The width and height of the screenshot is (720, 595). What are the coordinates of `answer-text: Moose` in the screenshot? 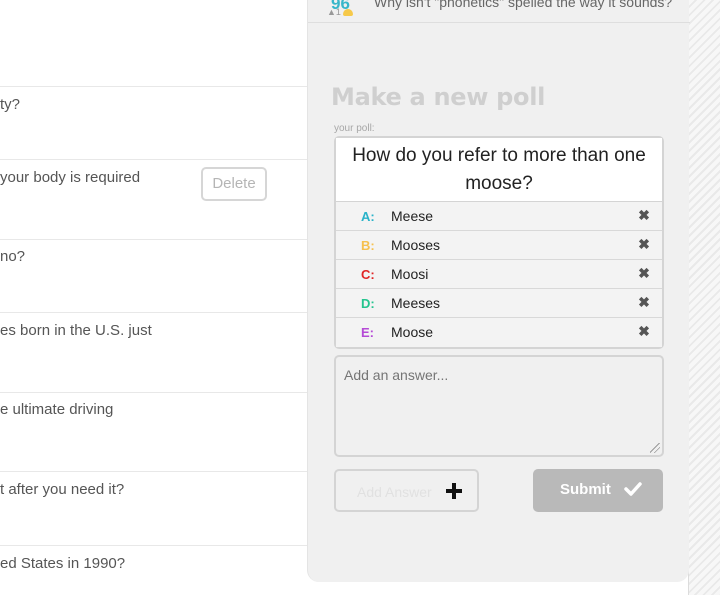 It's located at (412, 332).